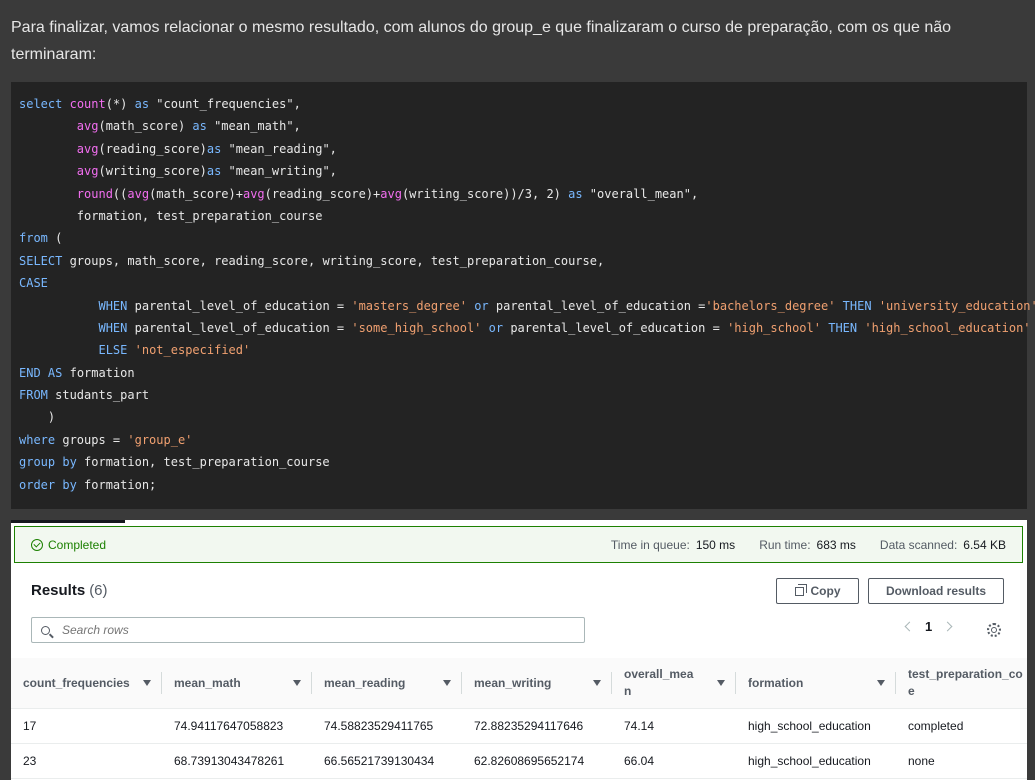 This screenshot has width=1035, height=780. What do you see at coordinates (86, 761) in the screenshot?
I see `table-cell: 23` at bounding box center [86, 761].